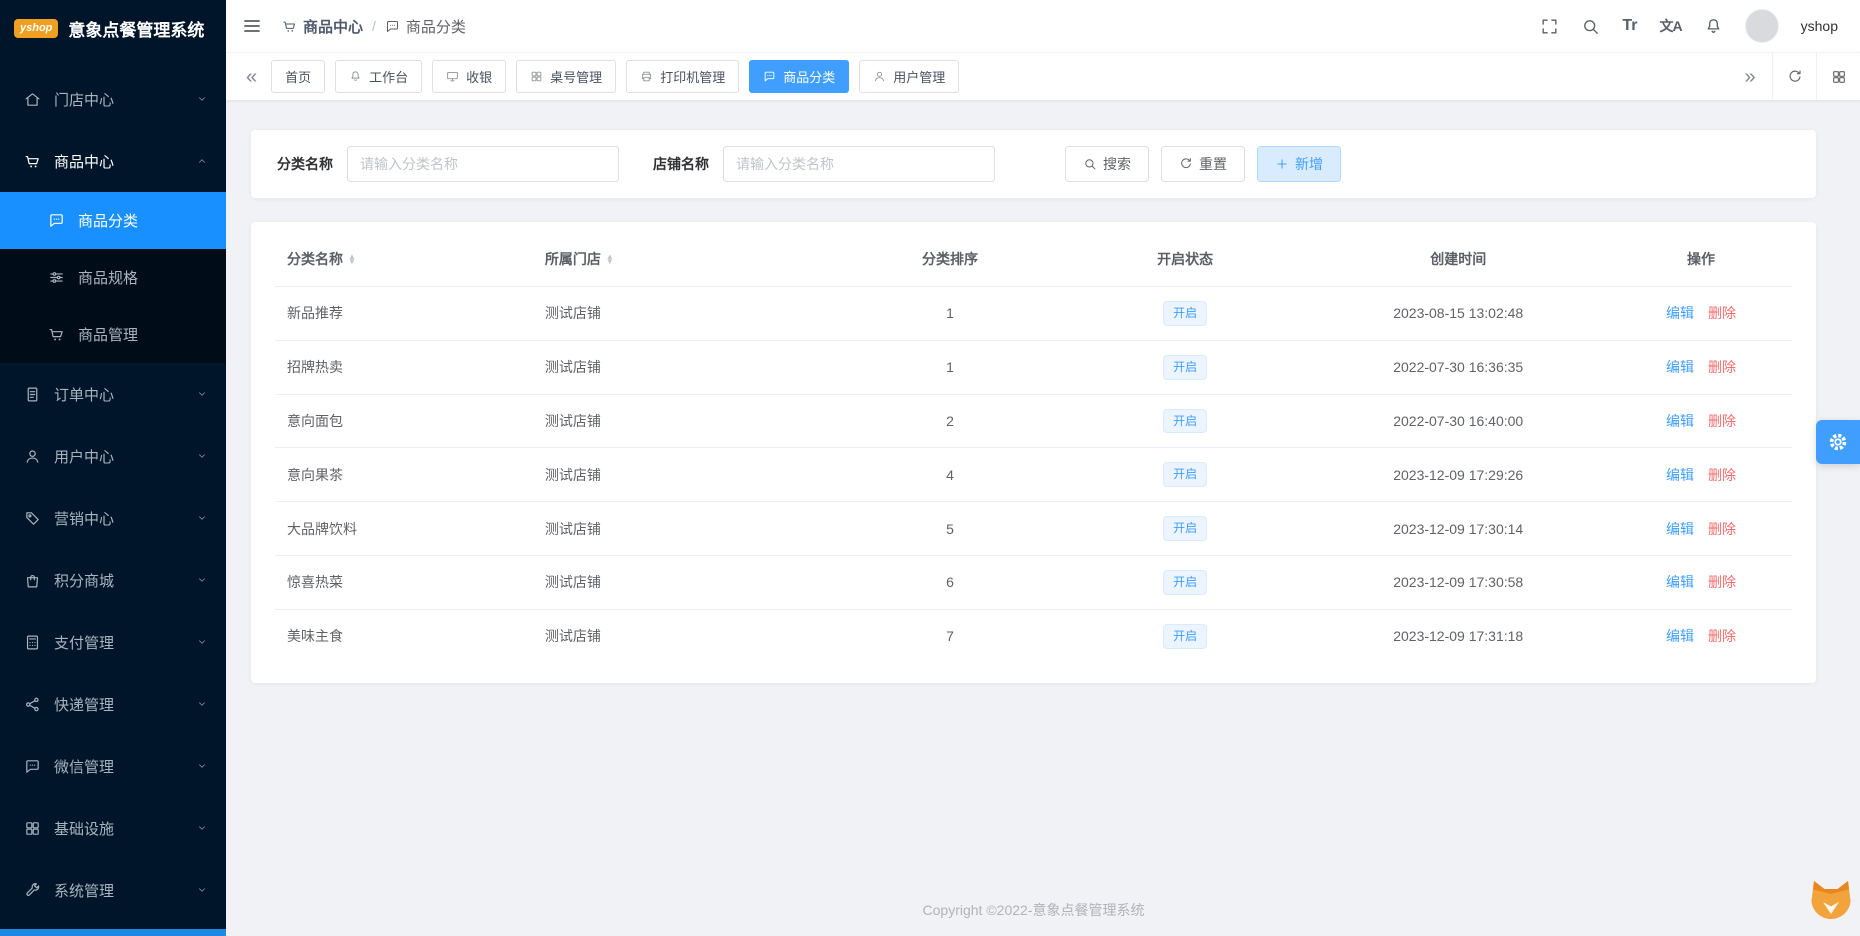 The image size is (1860, 936). Describe the element at coordinates (289, 26) in the screenshot. I see `cart-icon` at that location.